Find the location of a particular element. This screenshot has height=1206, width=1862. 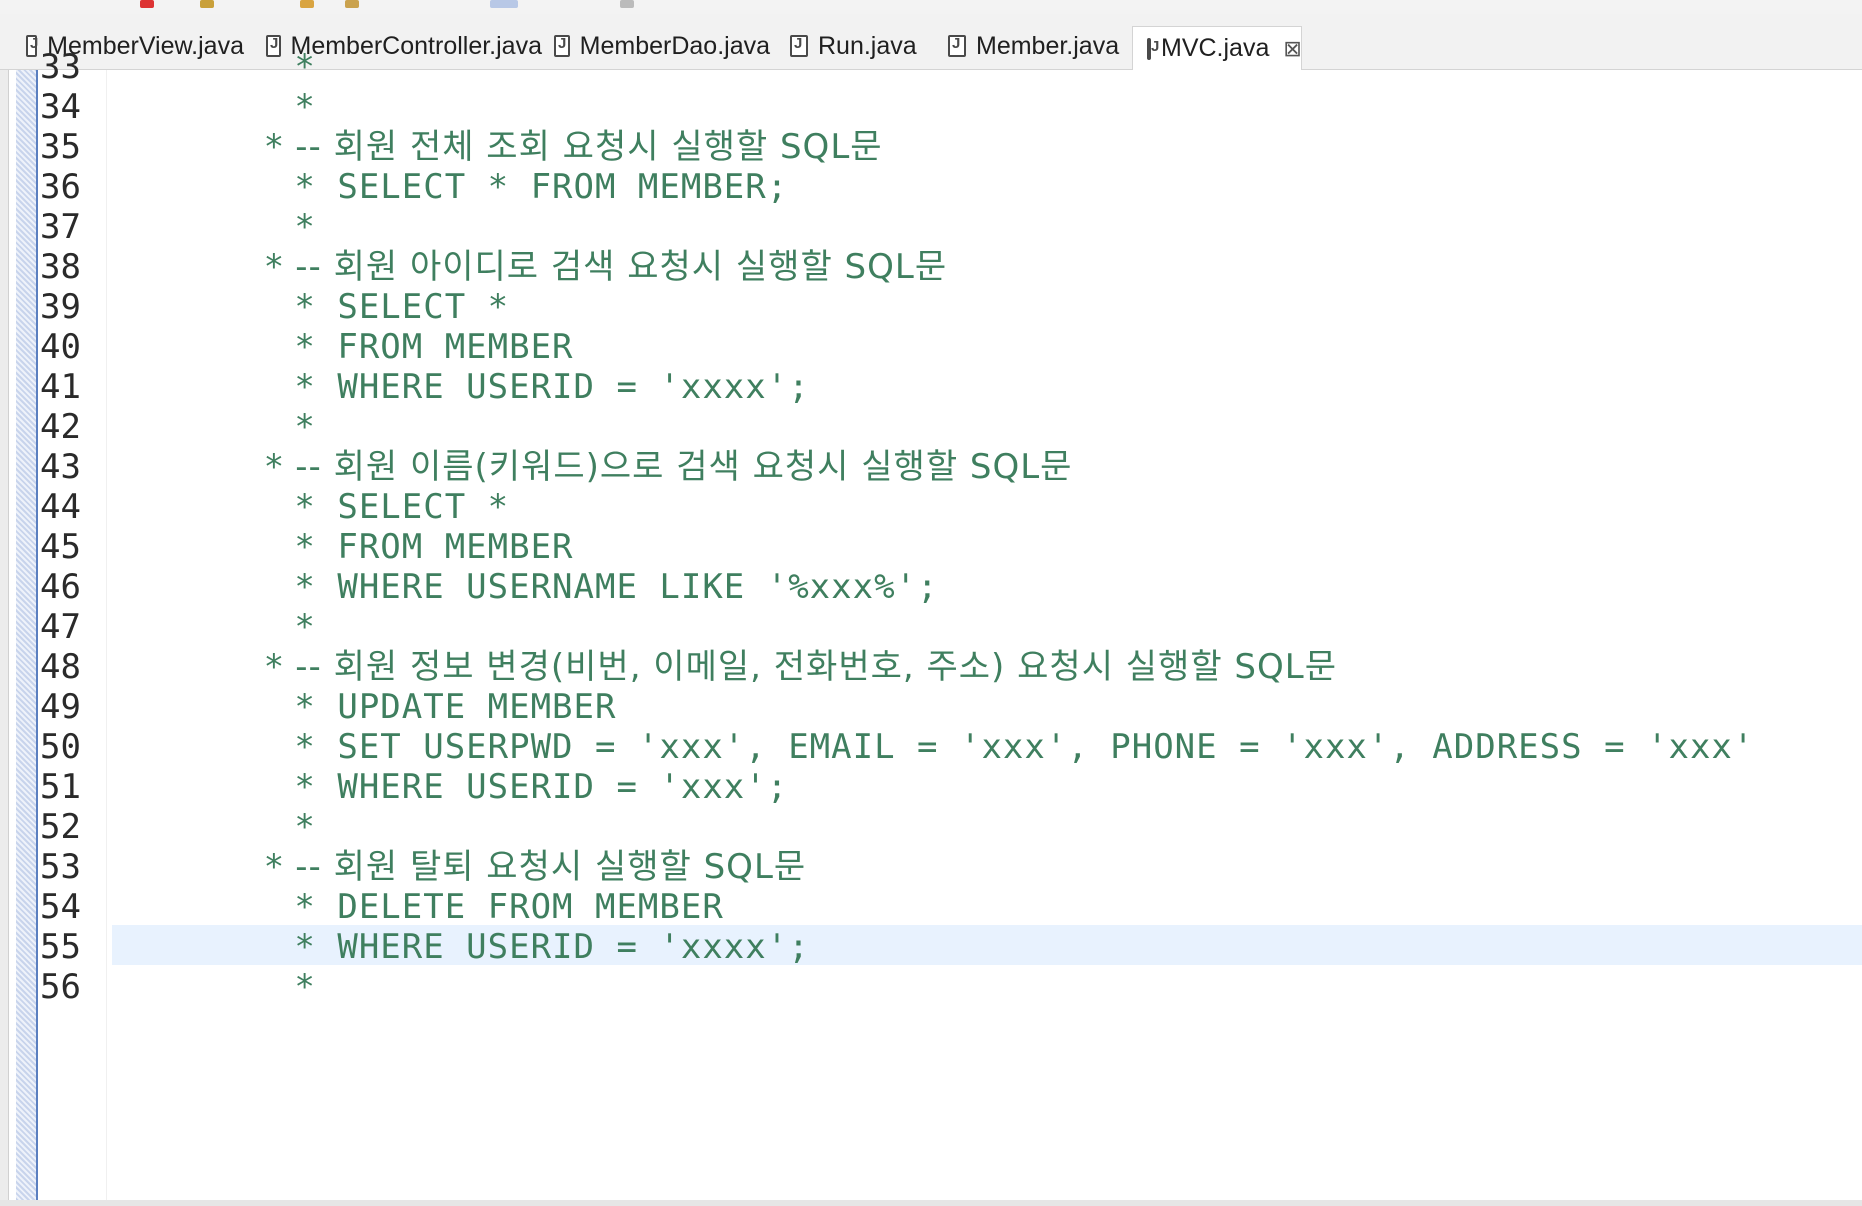

search-icon is located at coordinates (627, 4).